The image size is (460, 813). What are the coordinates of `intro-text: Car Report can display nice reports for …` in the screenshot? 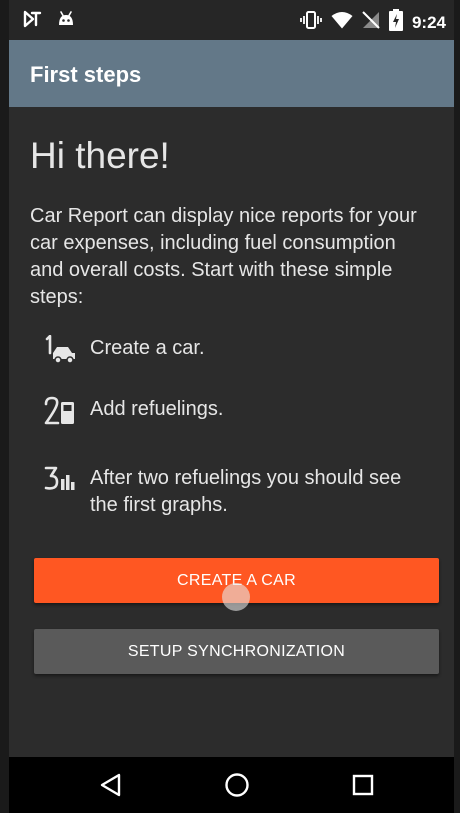 It's located at (223, 256).